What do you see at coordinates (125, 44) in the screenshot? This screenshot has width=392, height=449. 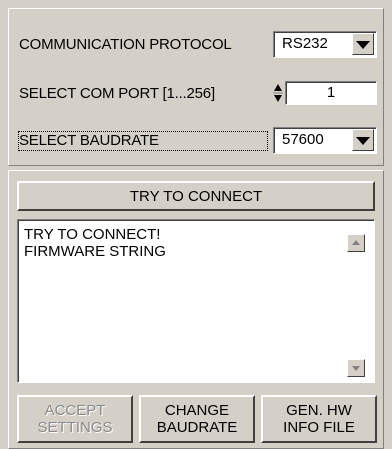 I see `protocol-label: COMMUNICATION PROTOCOL` at bounding box center [125, 44].